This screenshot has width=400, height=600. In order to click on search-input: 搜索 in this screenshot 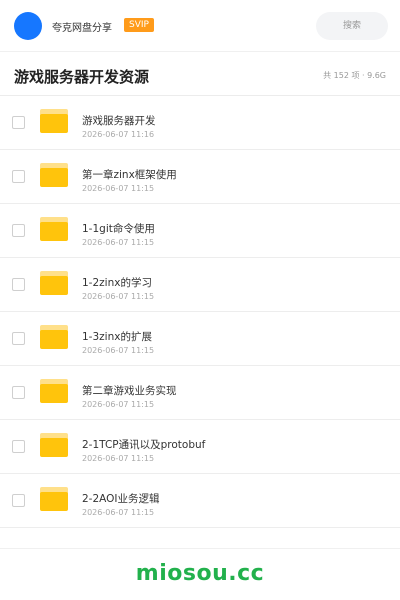, I will do `click(352, 26)`.